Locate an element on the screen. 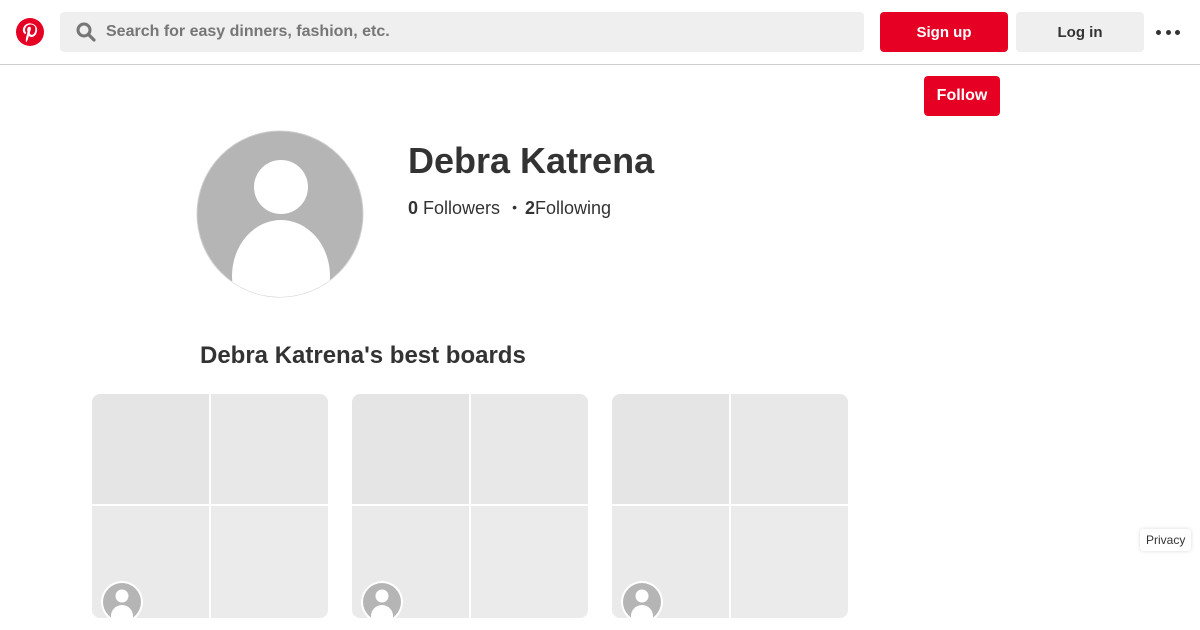 The image size is (1200, 630). search-bar is located at coordinates (462, 32).